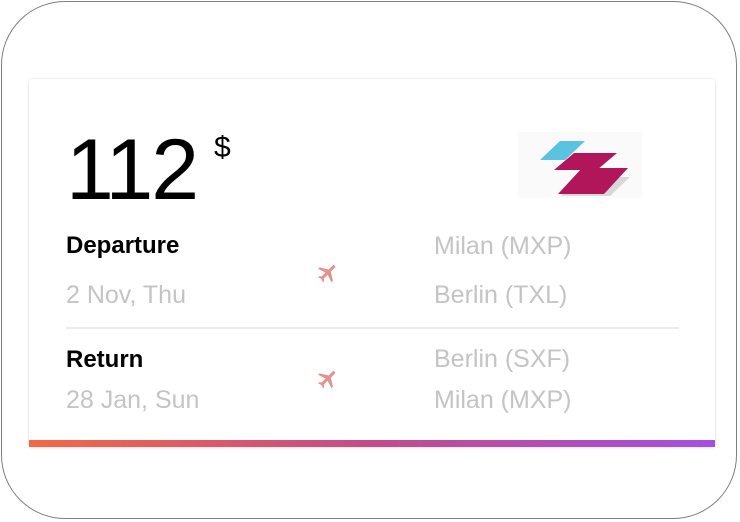 The width and height of the screenshot is (740, 522). I want to click on return-label: Return, so click(105, 359).